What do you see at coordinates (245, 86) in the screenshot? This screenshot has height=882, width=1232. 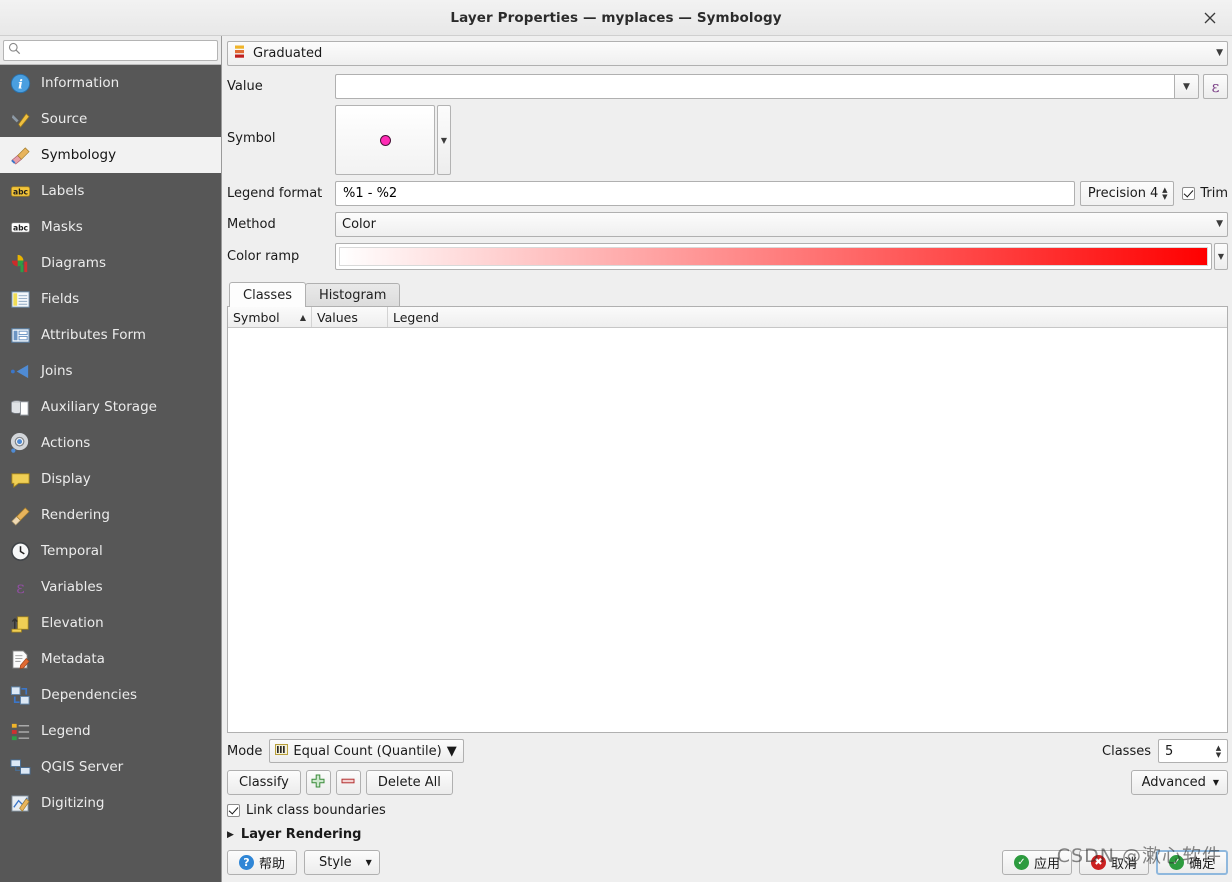 I see `value-label: Value` at bounding box center [245, 86].